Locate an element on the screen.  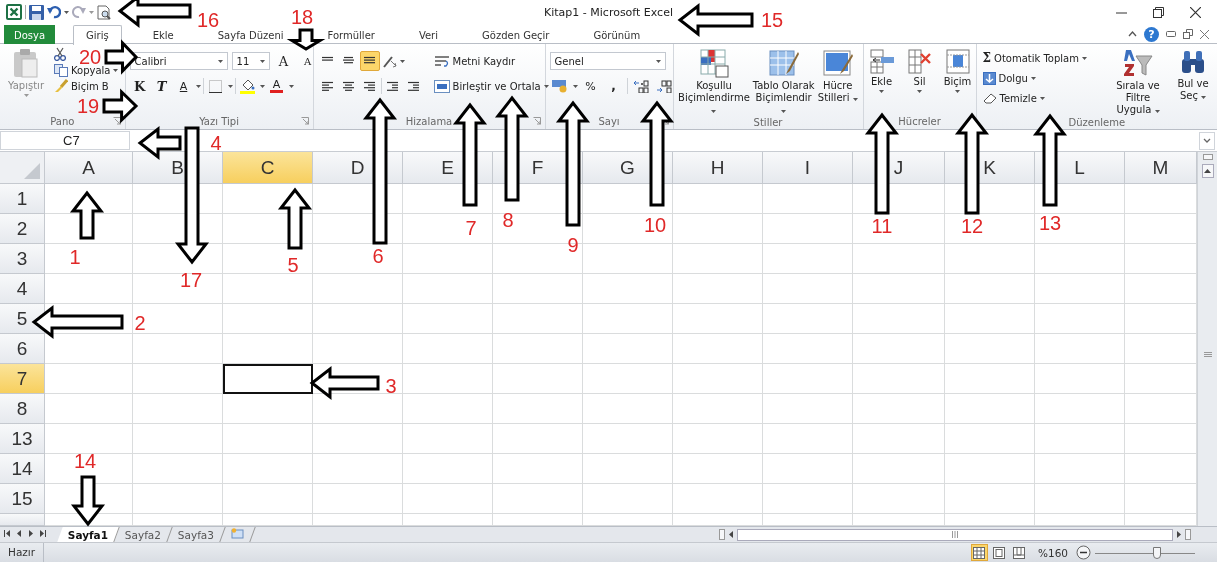
styles-button: Koşullu Biçimlendirme is located at coordinates (714, 81).